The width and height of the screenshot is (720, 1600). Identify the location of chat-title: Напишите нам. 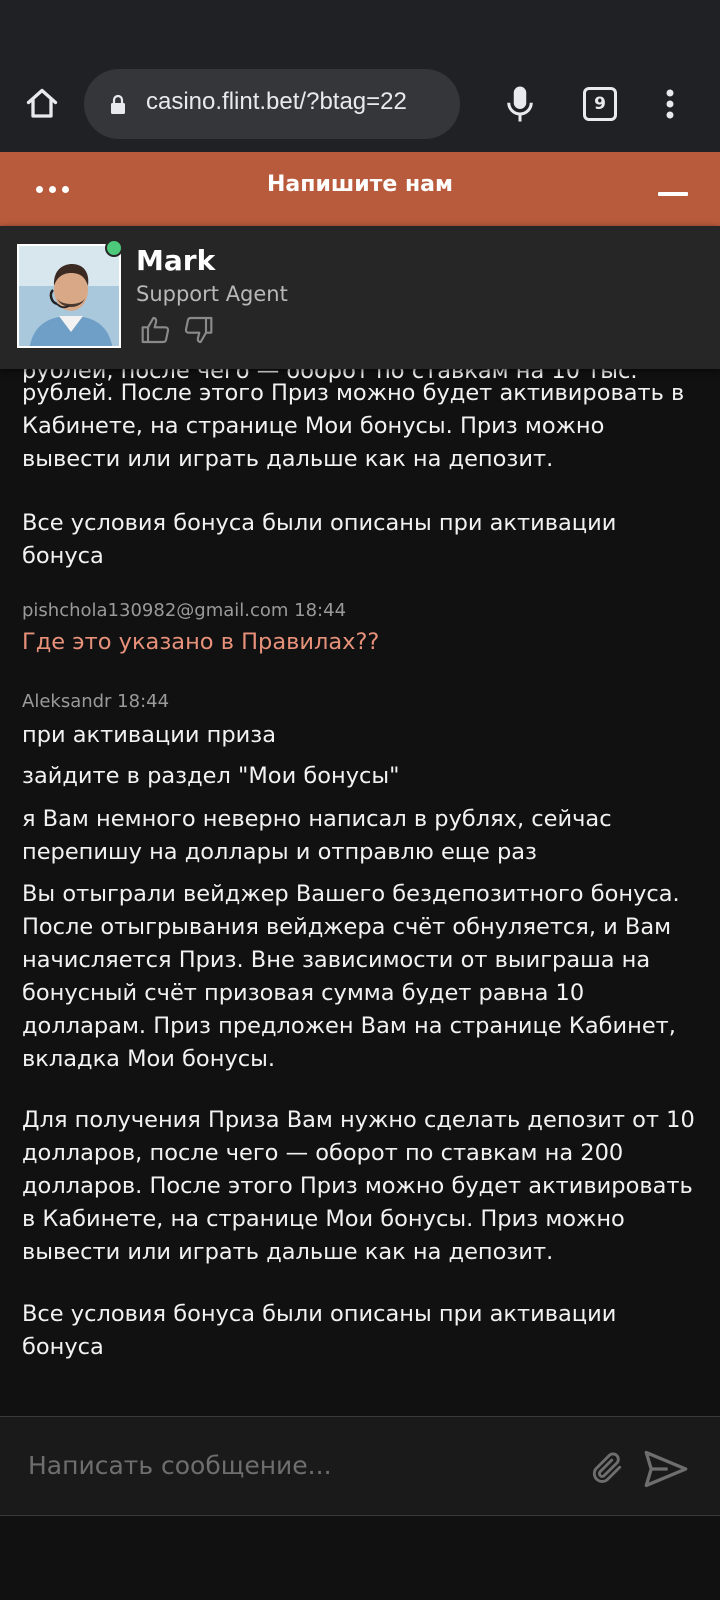
(359, 184).